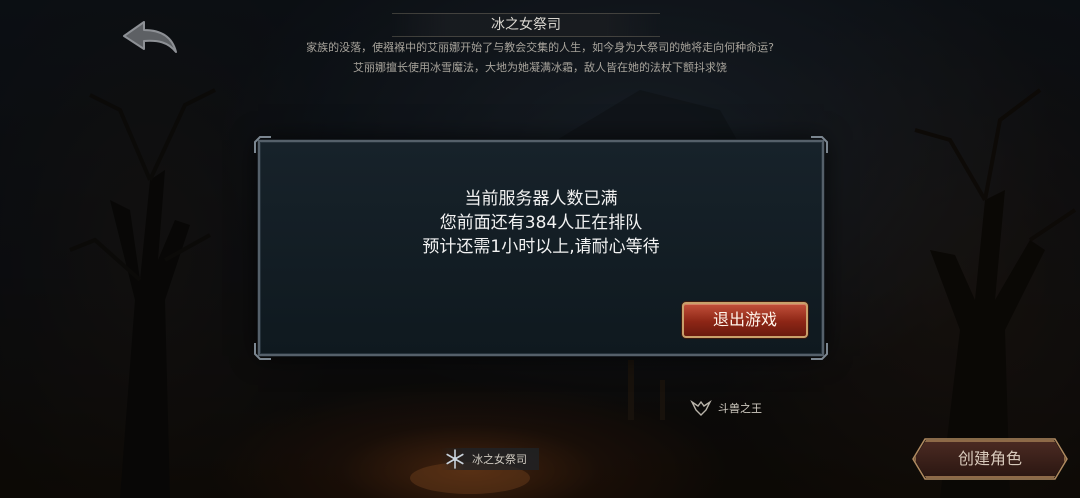 This screenshot has height=498, width=1080. Describe the element at coordinates (541, 199) in the screenshot. I see `server-full-message: 当前服务器人数已满` at that location.